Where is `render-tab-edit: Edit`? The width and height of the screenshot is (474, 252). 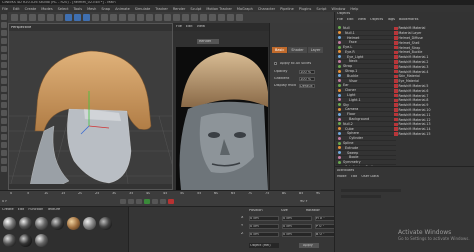
render-tab-edit: Edit is located at coordinates (189, 27).